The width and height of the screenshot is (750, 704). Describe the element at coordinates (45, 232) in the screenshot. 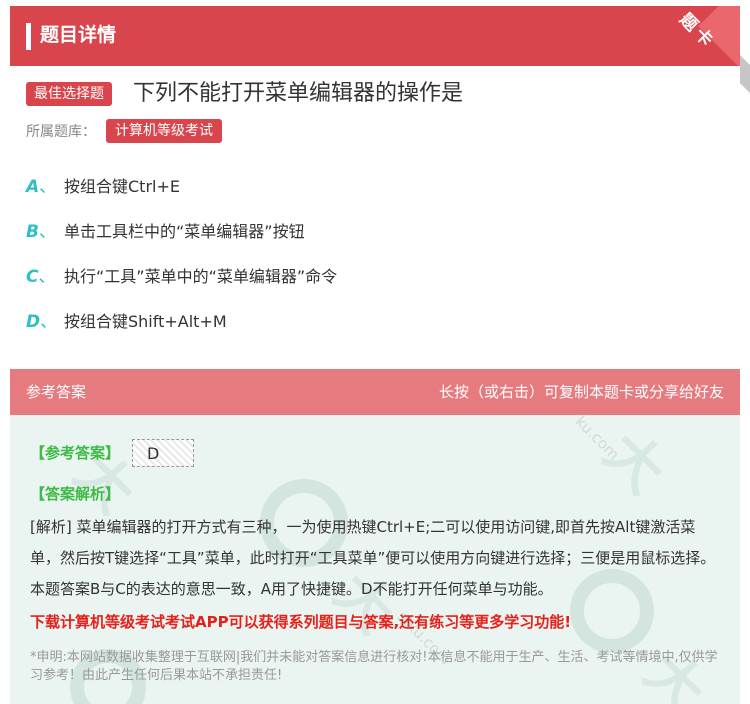

I see `option-letter: B` at that location.